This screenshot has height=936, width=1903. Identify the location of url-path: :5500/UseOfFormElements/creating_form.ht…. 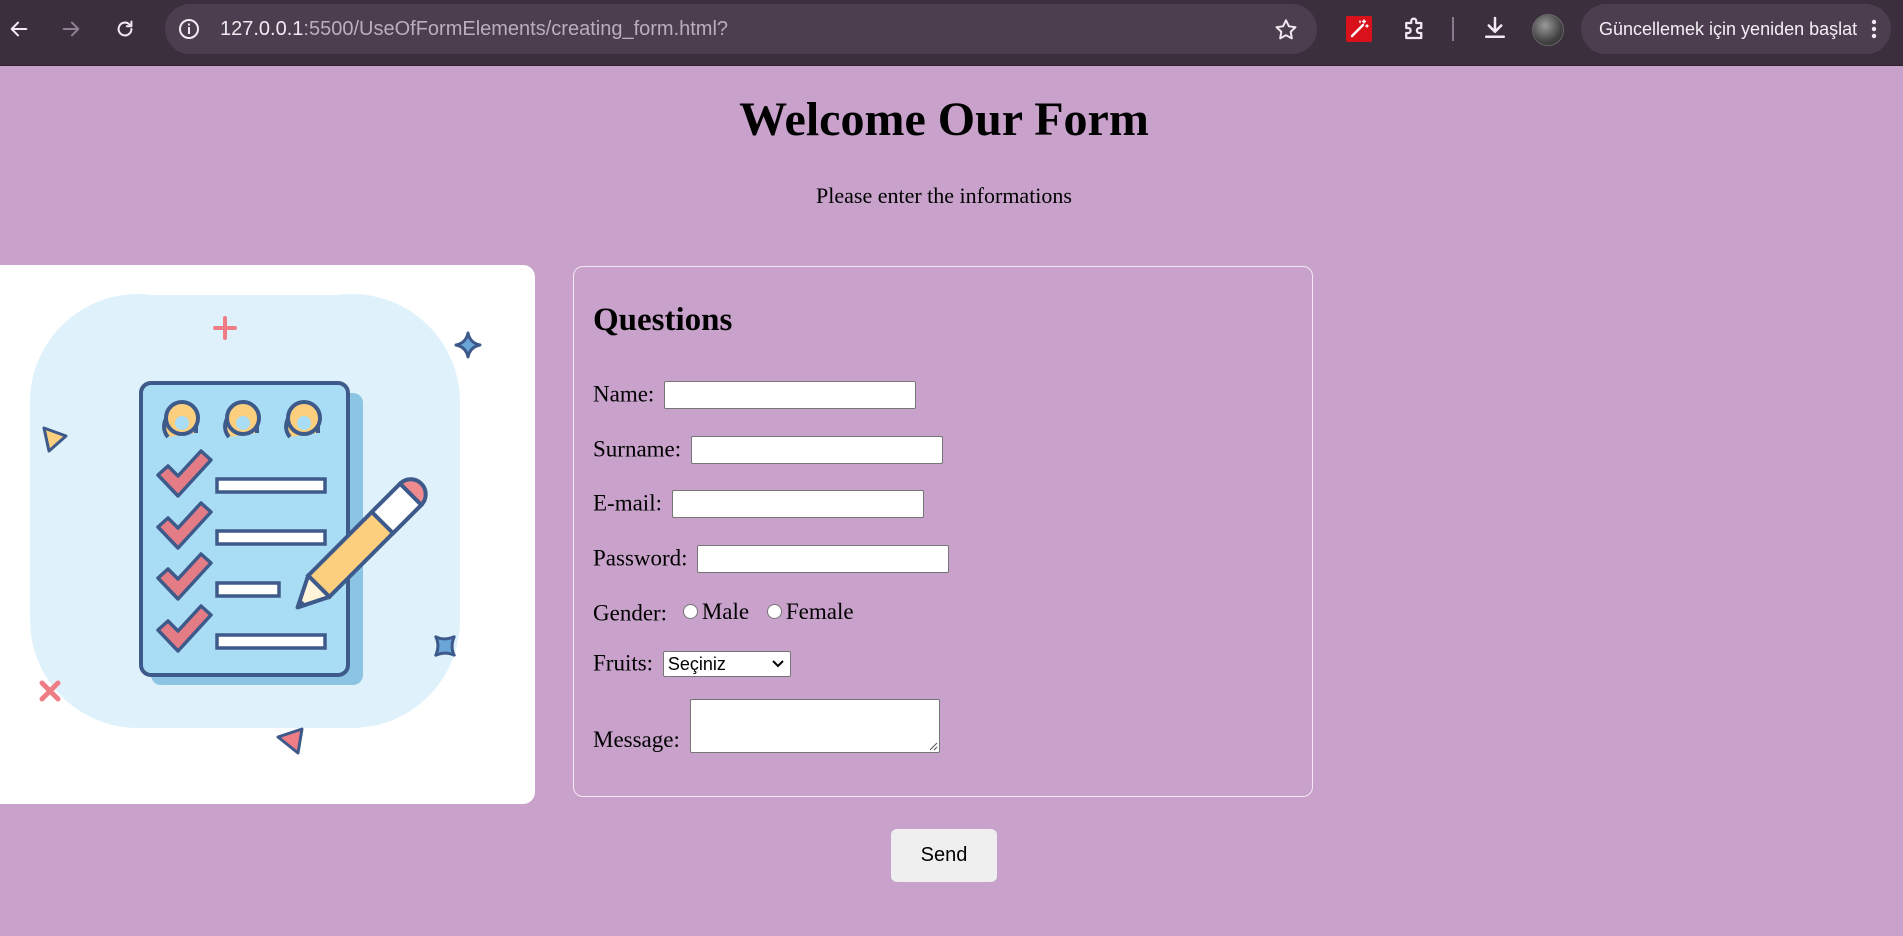
(516, 29).